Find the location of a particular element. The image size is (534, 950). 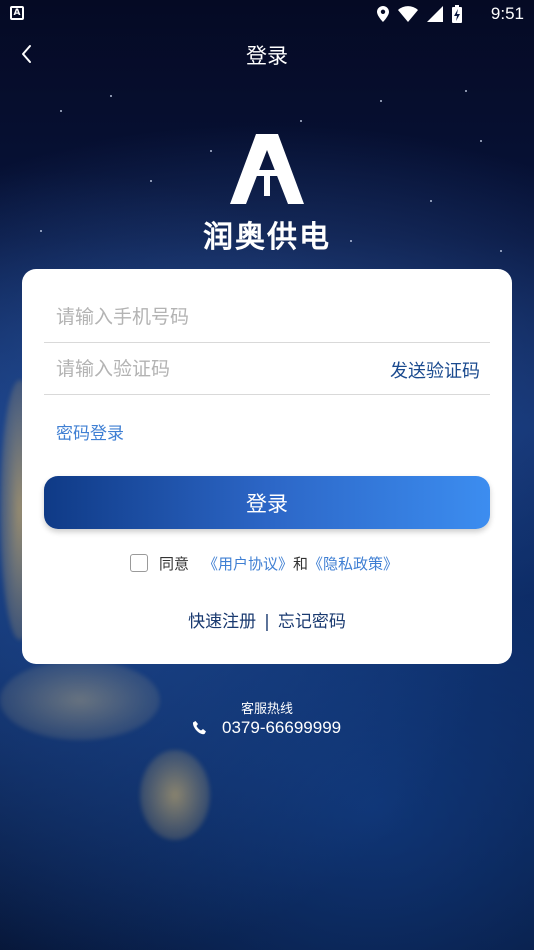

account-links: 快速注册 | 忘记密码 is located at coordinates (267, 619).